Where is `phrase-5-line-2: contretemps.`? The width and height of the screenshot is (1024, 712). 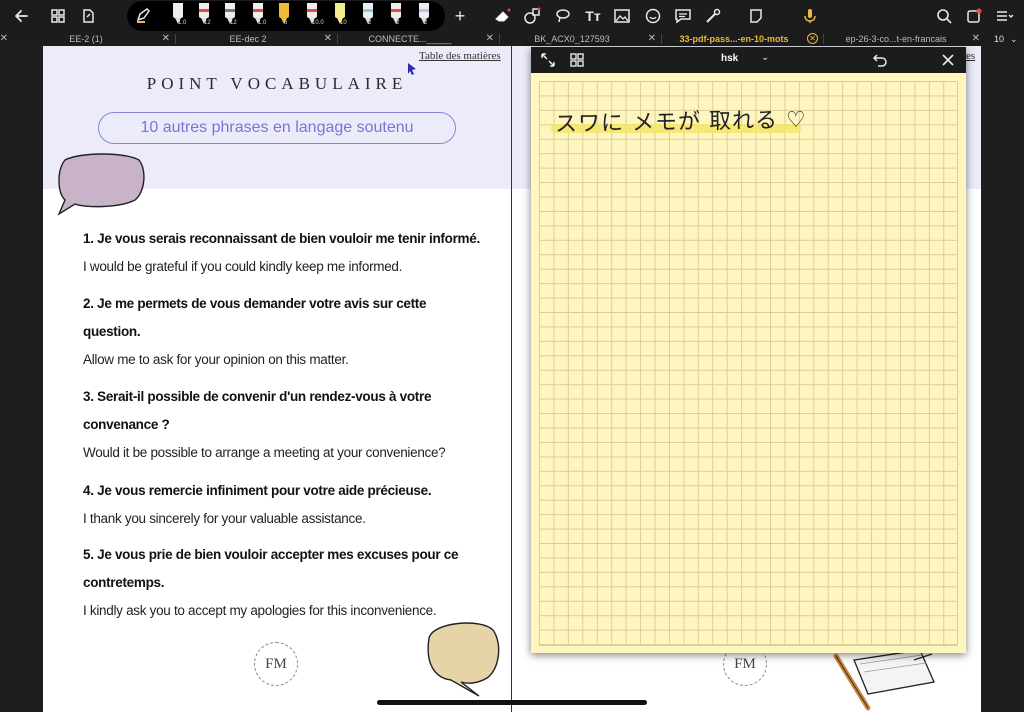 phrase-5-line-2: contretemps. is located at coordinates (124, 582).